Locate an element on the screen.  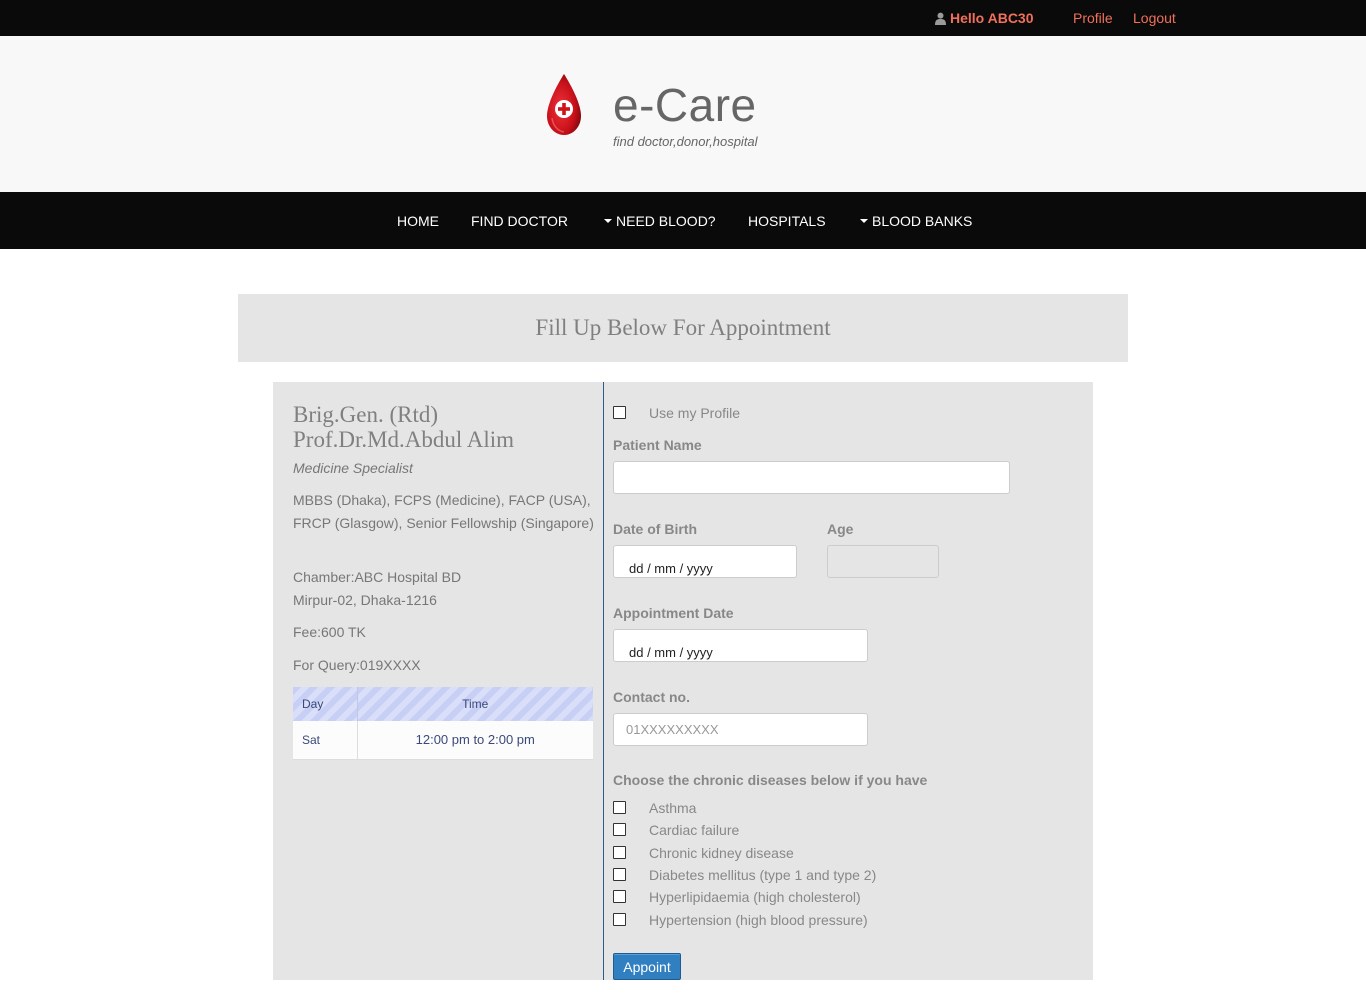
use-profile-checkbox is located at coordinates (619, 412).